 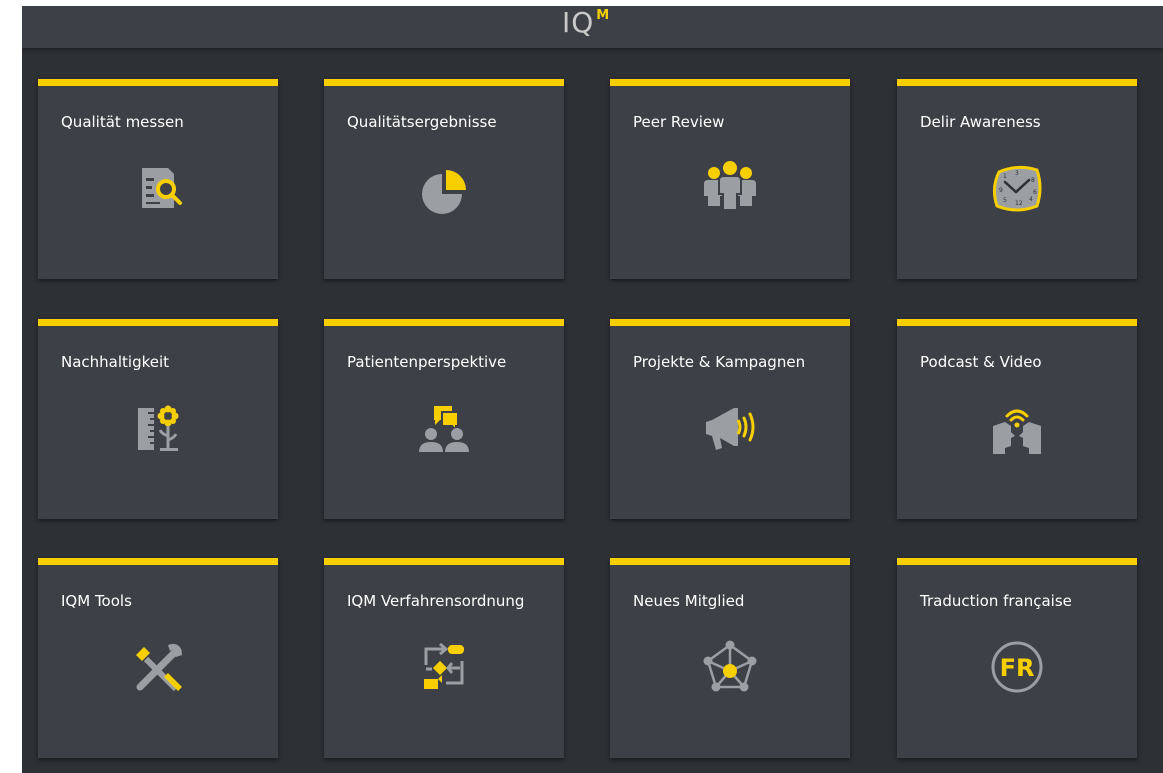 I want to click on svg-text: 8, so click(x=1033, y=180).